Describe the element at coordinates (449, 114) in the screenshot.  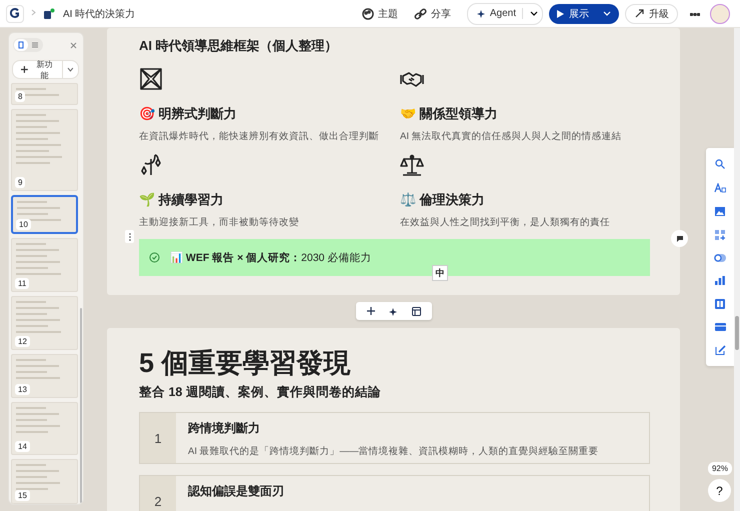
I see `pillar-title: 🤝 關係型領導力` at that location.